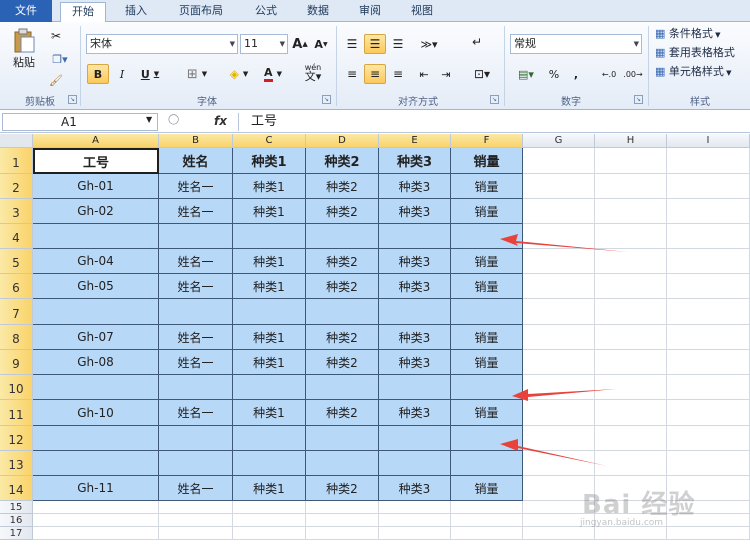 The width and height of the screenshot is (750, 550). I want to click on baidu-watermark: Bai 经验, so click(639, 505).